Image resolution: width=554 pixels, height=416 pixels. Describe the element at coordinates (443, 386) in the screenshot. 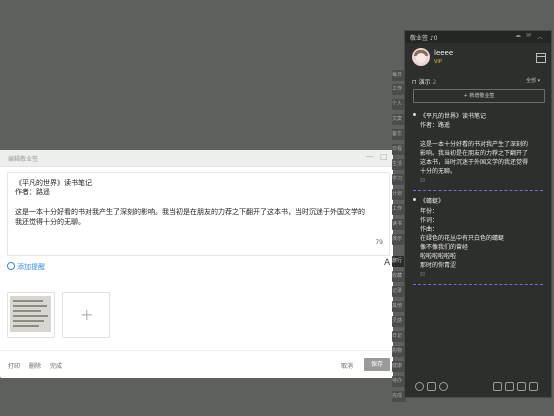

I see `search-icon` at that location.